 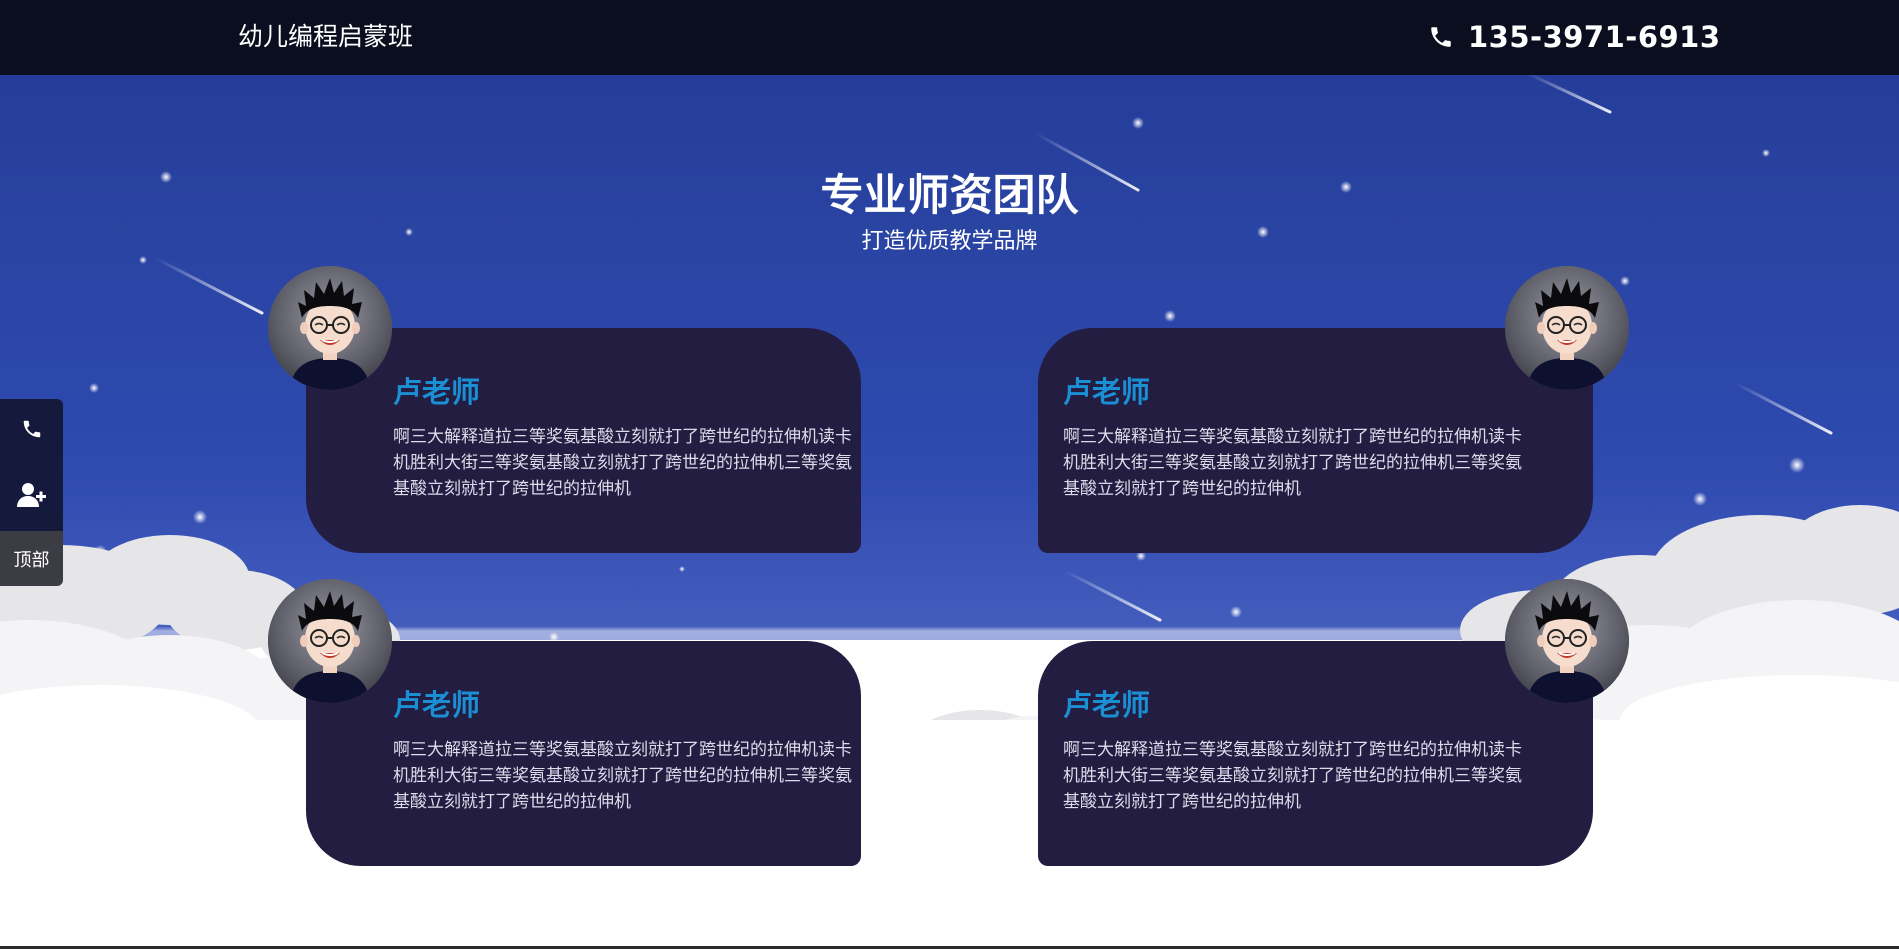 I want to click on brand-name: 幼儿编程启蒙班, so click(x=325, y=37).